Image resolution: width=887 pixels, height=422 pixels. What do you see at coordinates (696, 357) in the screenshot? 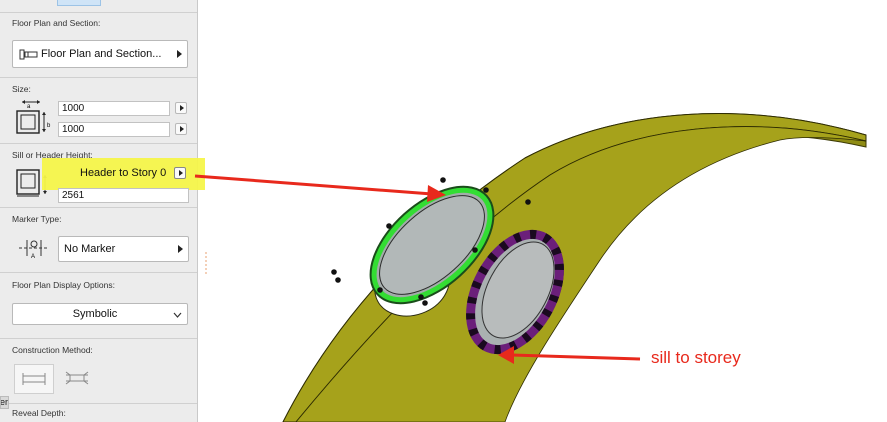
I see `sill-annotation-text: sill to storey` at bounding box center [696, 357].